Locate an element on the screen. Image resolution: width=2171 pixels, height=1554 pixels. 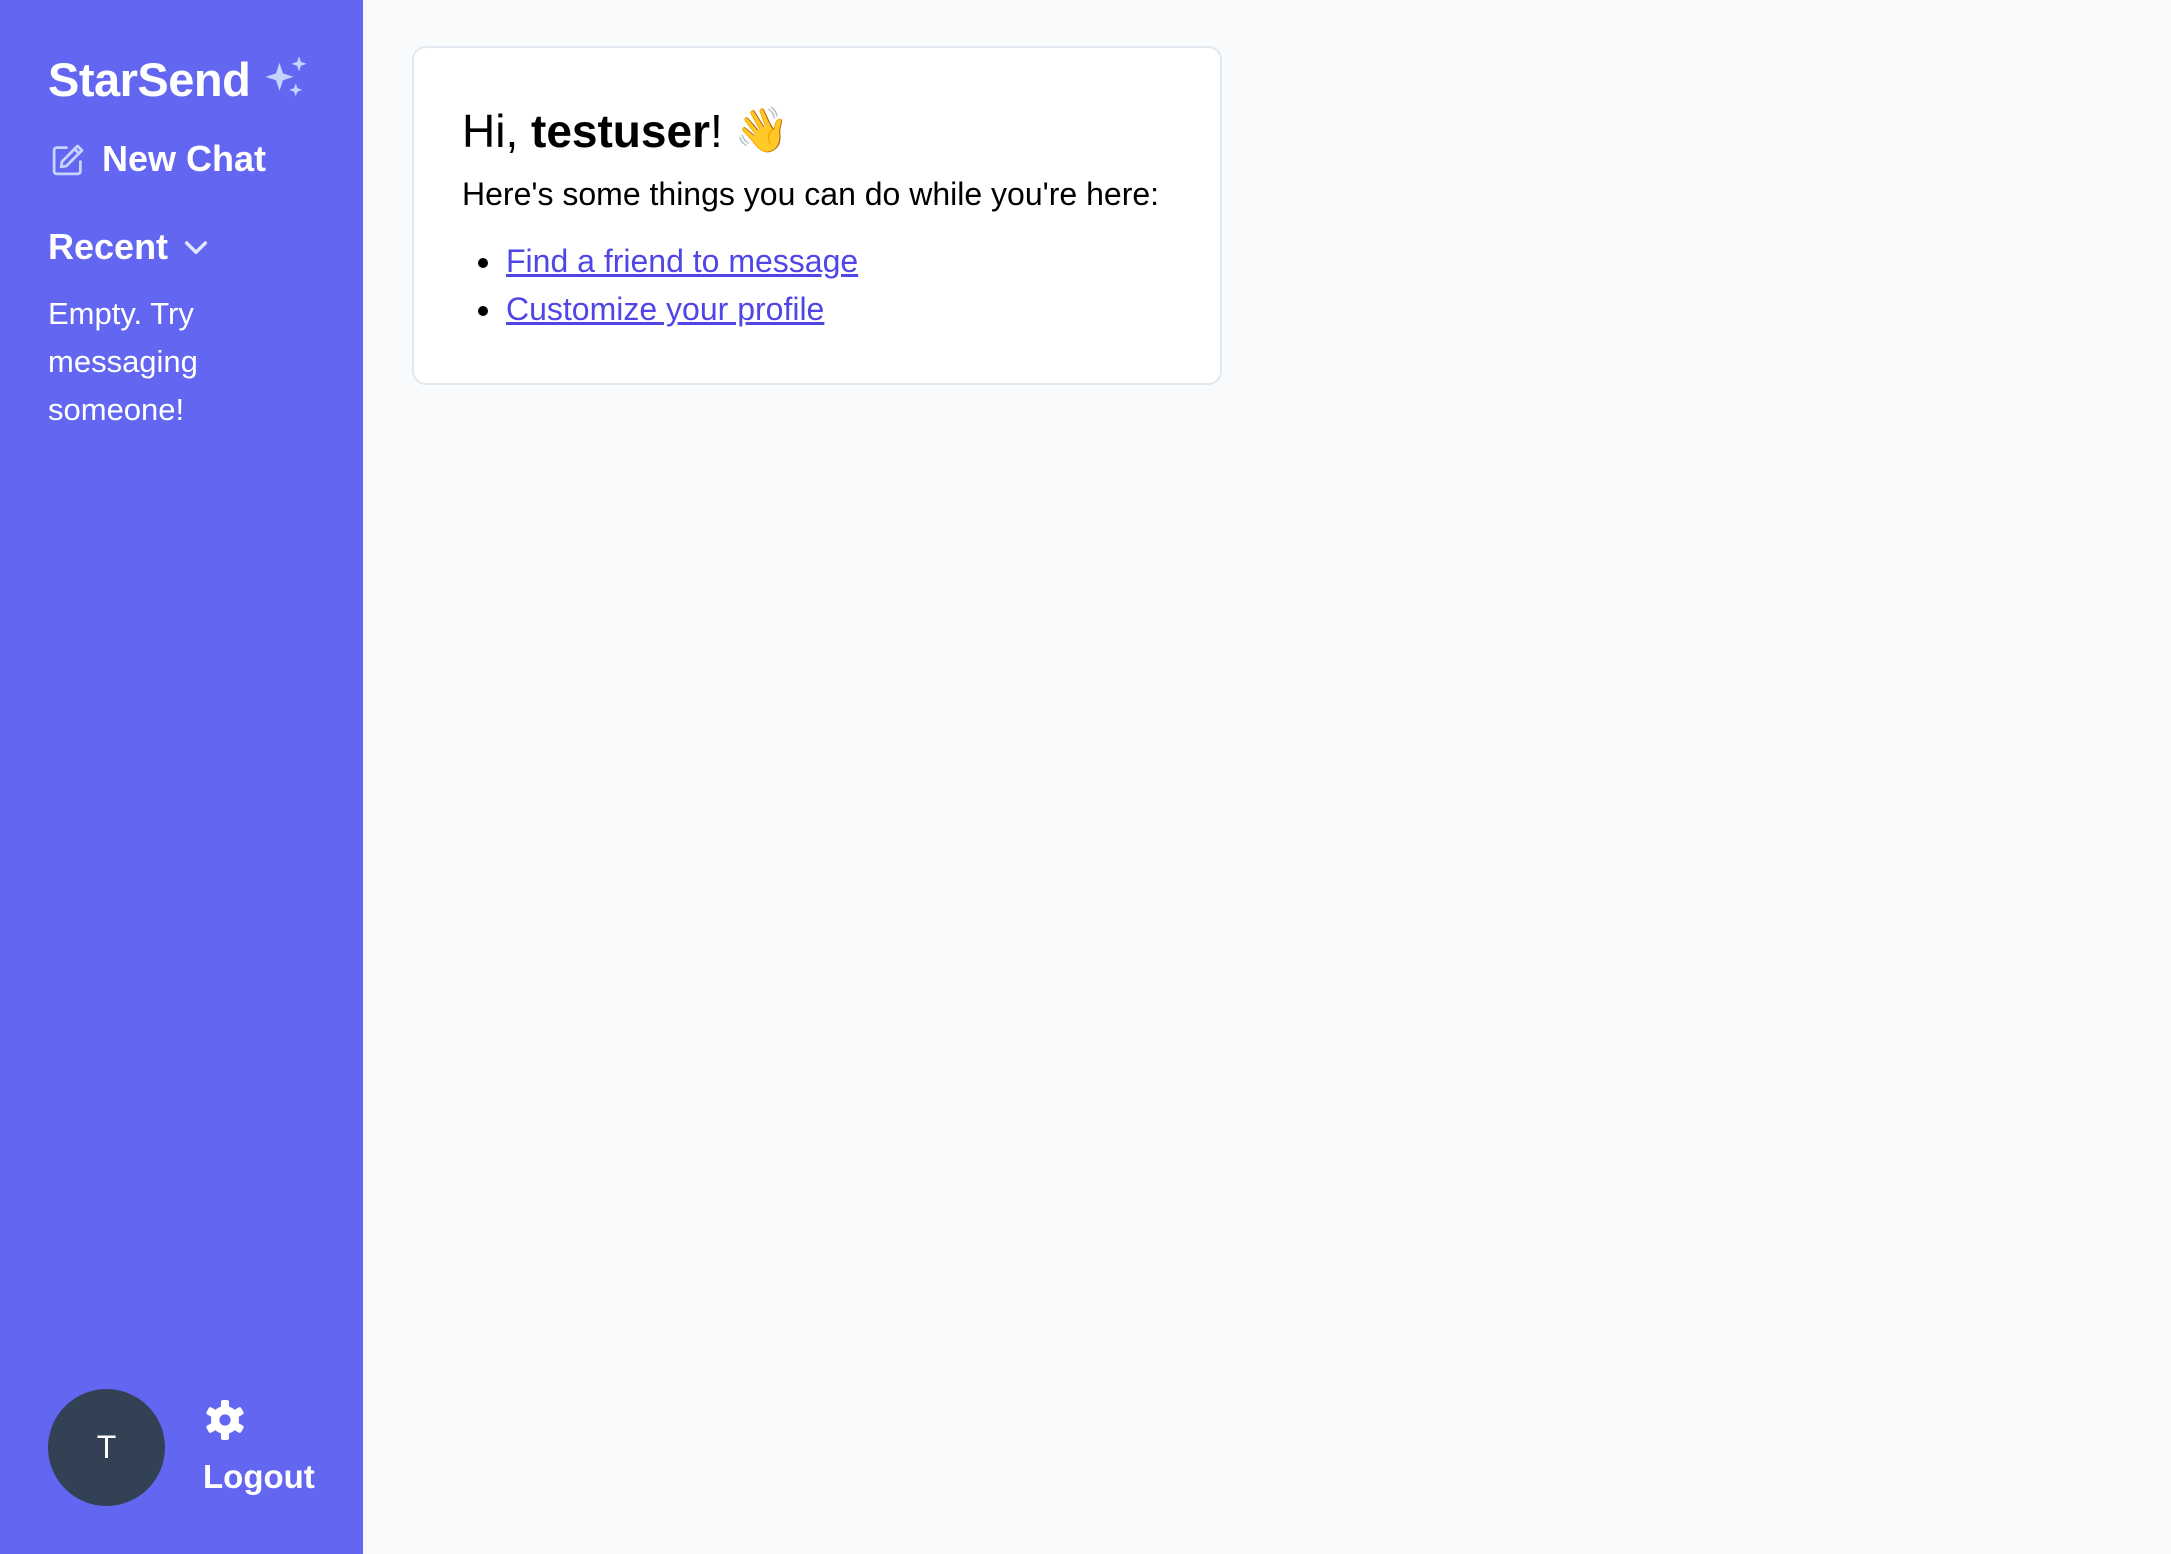
footer-actions: Logout is located at coordinates (259, 1451).